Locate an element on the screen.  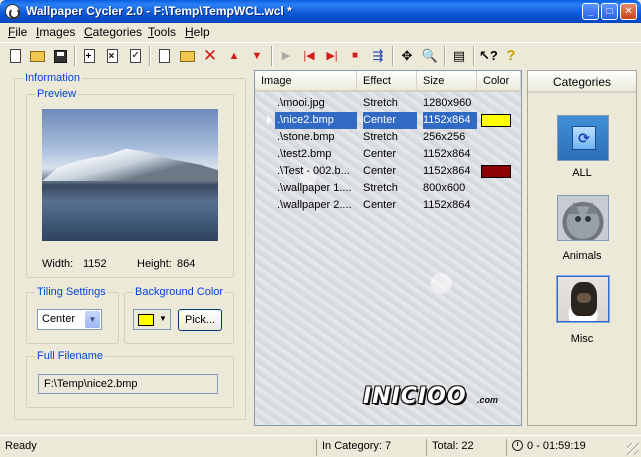
table-row: .\Test - 002.b... Center 1152x864 is located at coordinates (388, 171).